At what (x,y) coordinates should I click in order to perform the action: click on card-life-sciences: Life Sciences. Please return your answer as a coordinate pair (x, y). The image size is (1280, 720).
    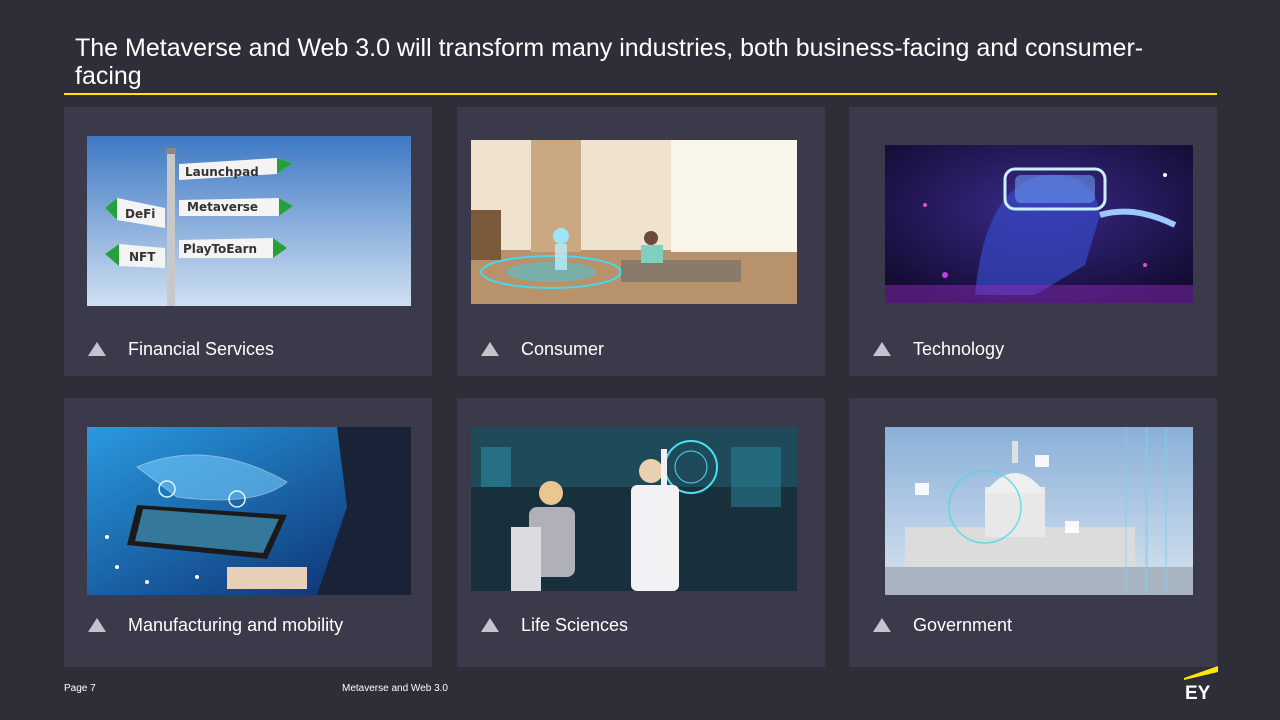
    Looking at the image, I should click on (641, 532).